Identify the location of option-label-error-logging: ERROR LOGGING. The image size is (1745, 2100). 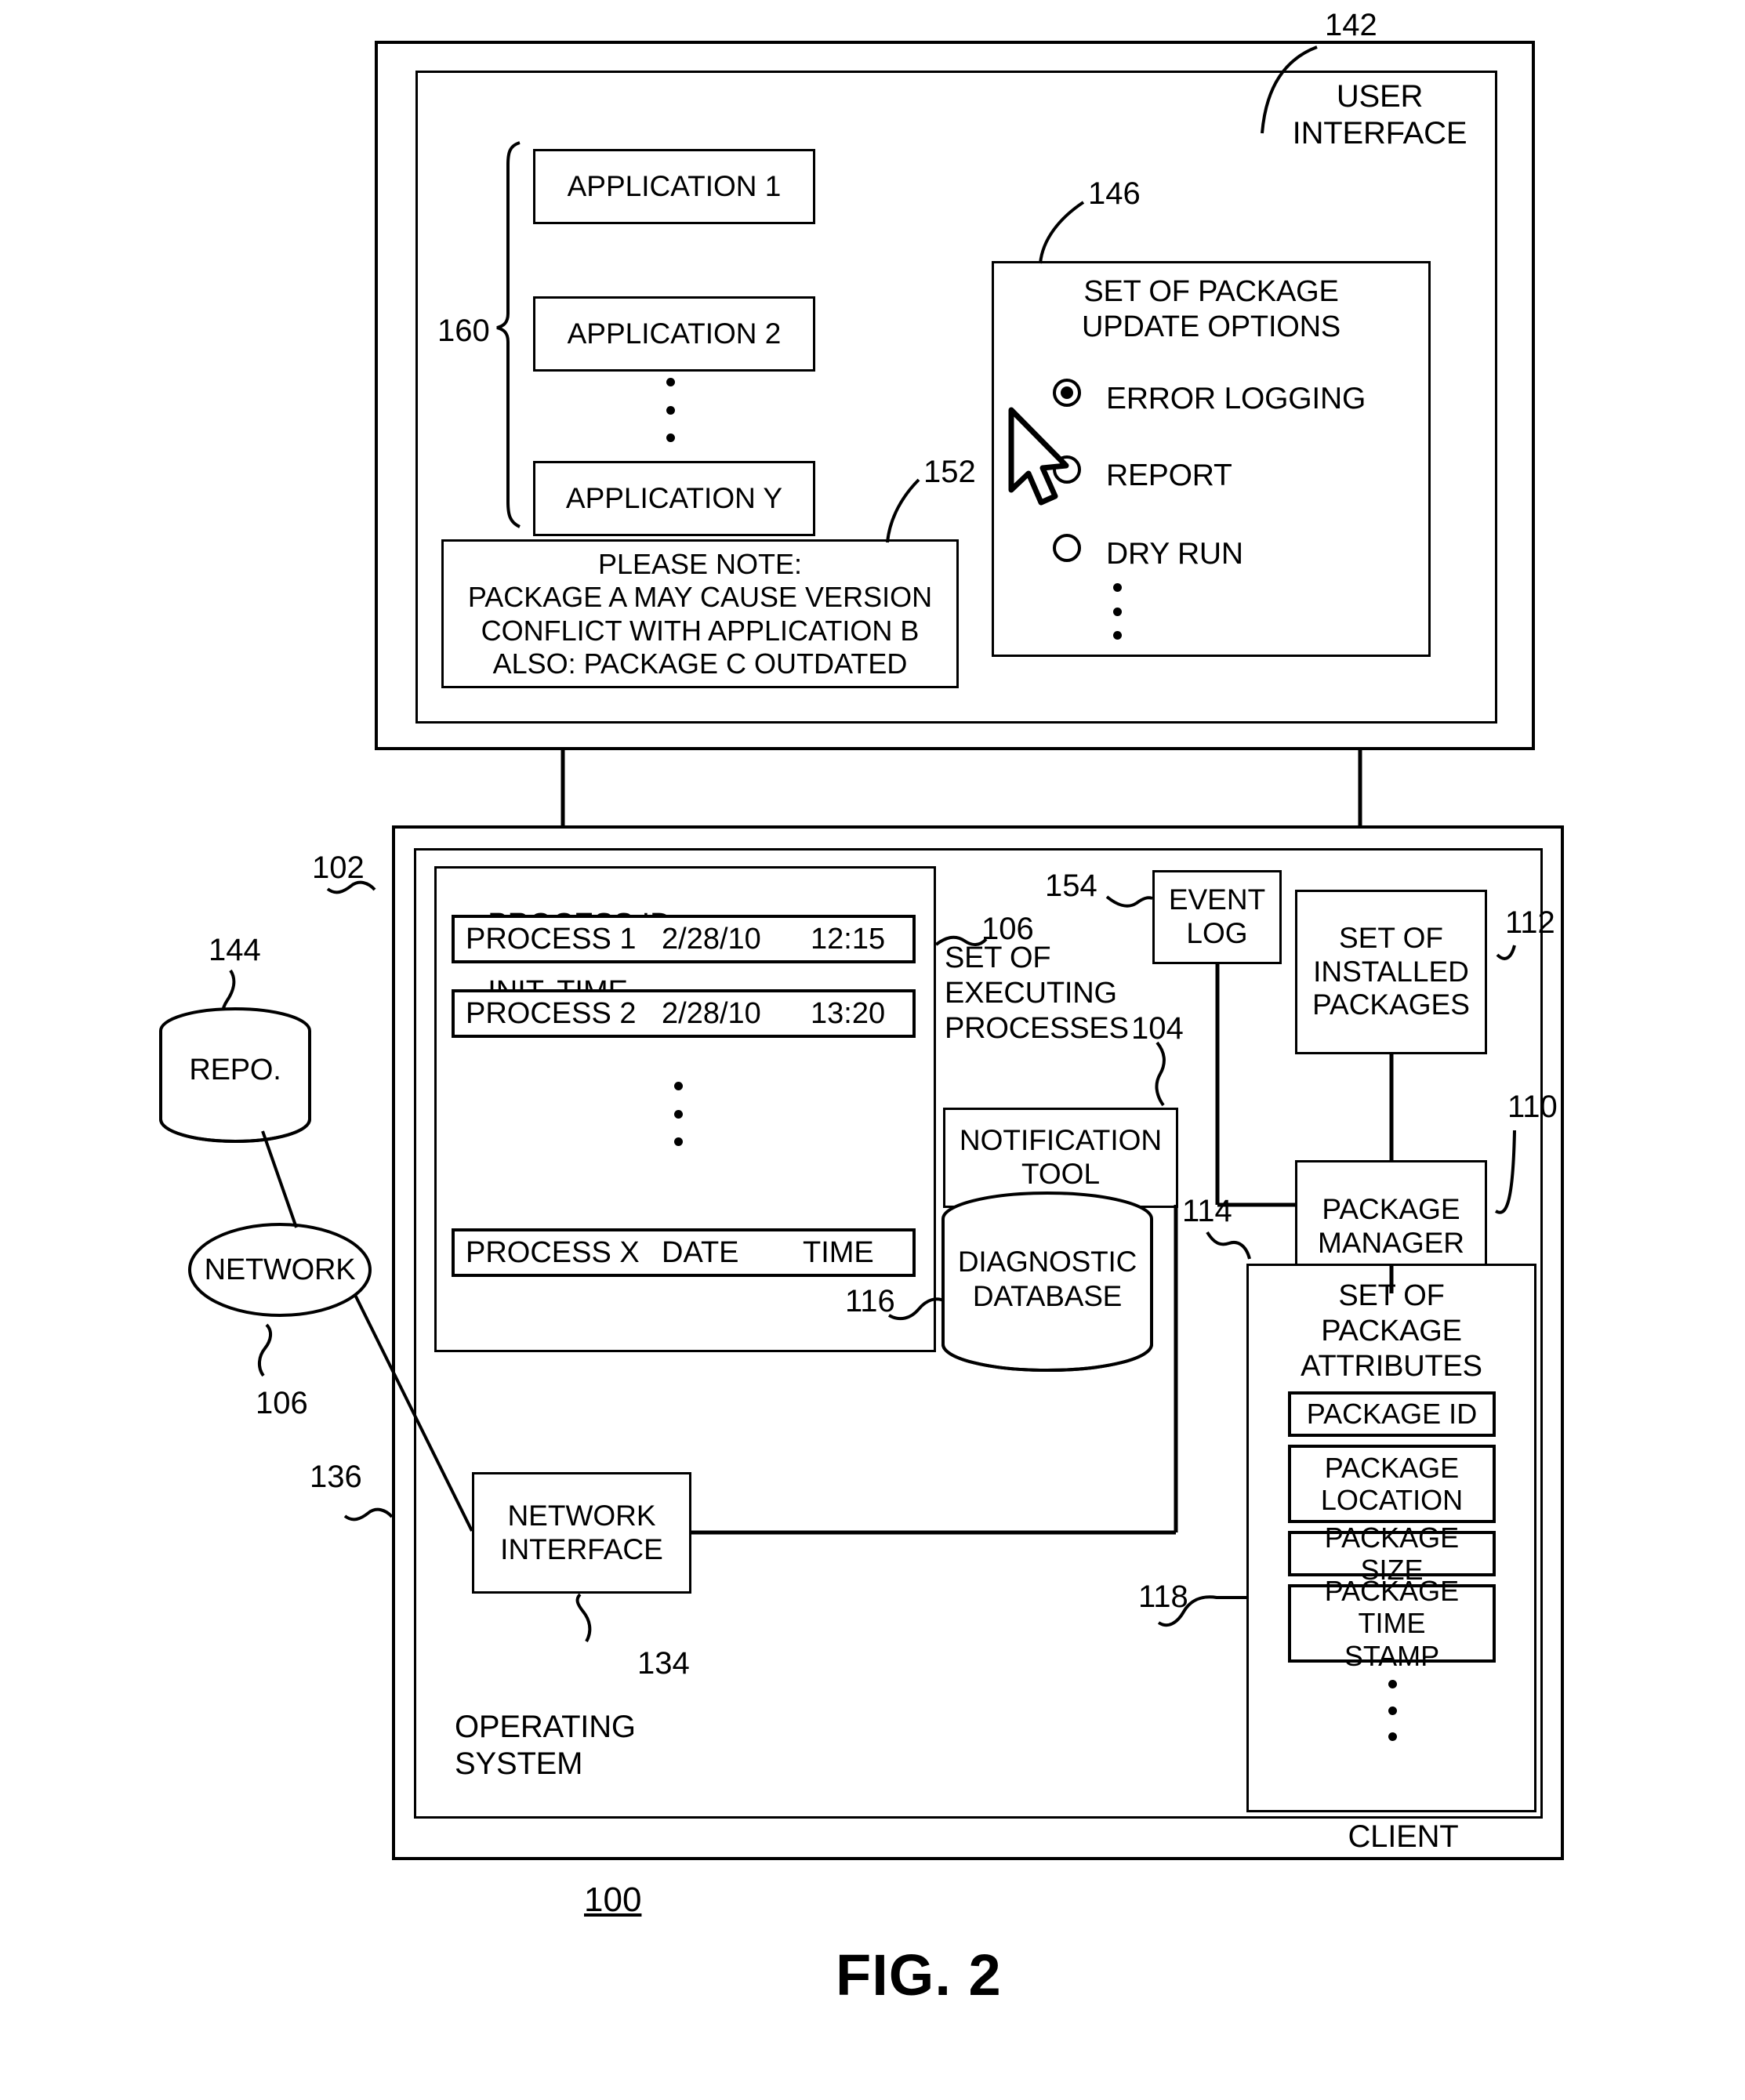
(1236, 399).